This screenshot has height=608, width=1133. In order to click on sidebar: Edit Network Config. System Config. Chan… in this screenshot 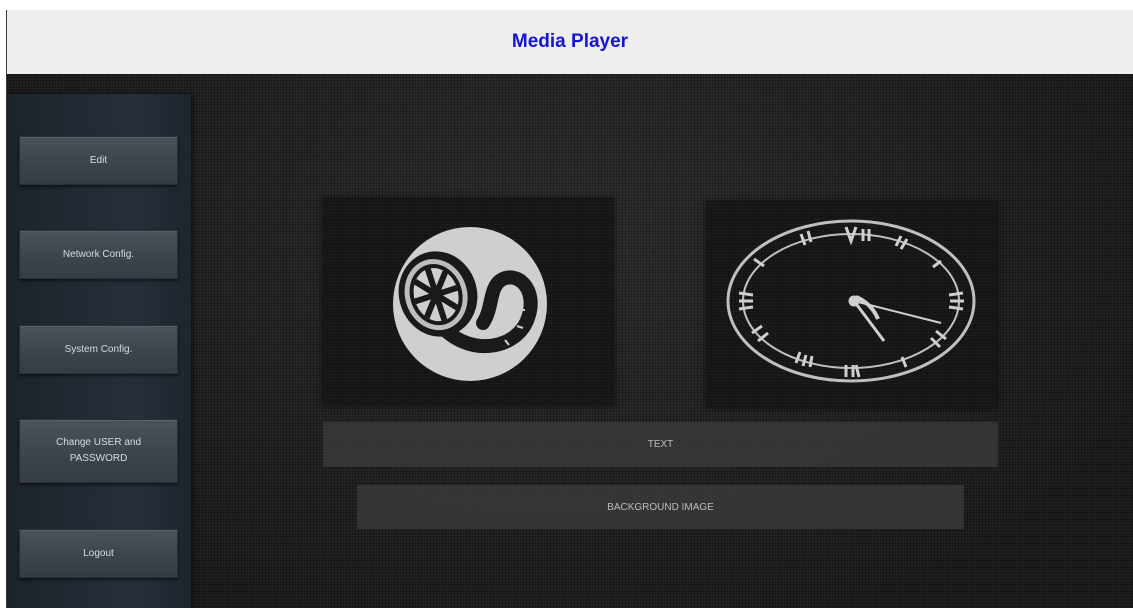, I will do `click(99, 351)`.